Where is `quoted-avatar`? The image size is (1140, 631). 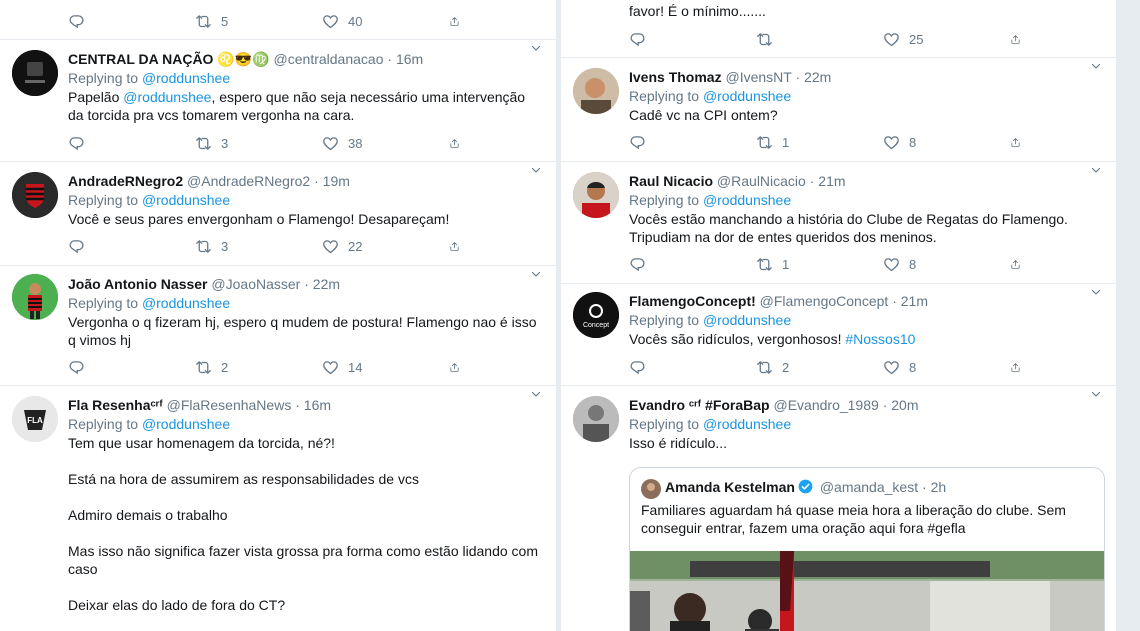 quoted-avatar is located at coordinates (651, 489).